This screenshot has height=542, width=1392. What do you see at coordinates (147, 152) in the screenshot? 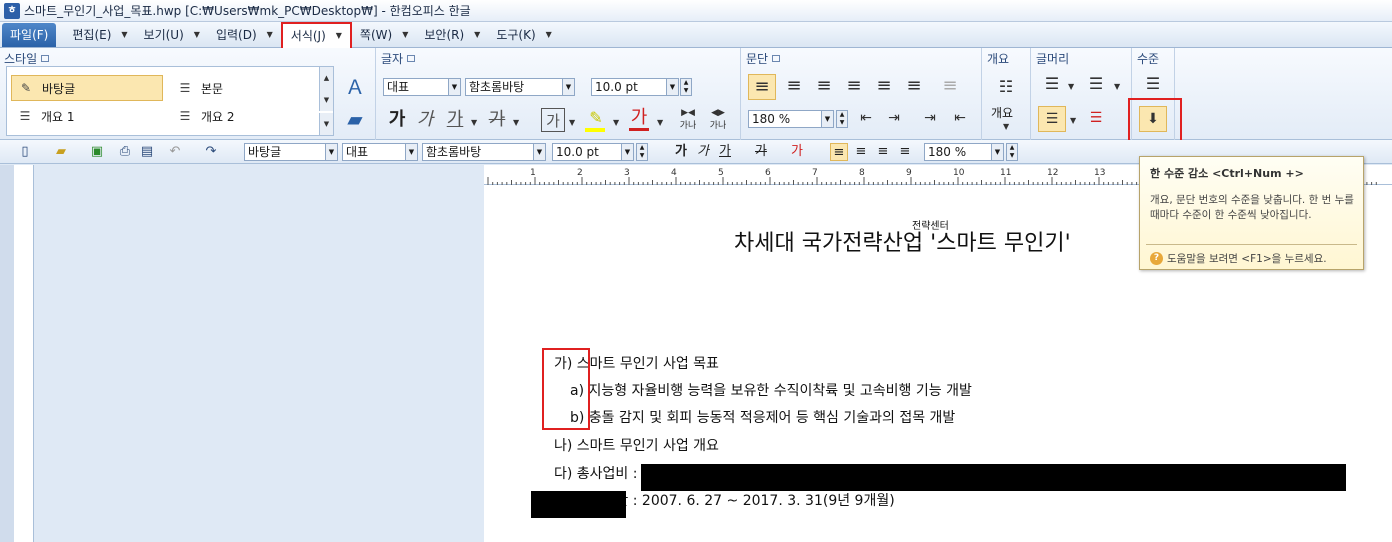
I see `preview-icon: ▤` at bounding box center [147, 152].